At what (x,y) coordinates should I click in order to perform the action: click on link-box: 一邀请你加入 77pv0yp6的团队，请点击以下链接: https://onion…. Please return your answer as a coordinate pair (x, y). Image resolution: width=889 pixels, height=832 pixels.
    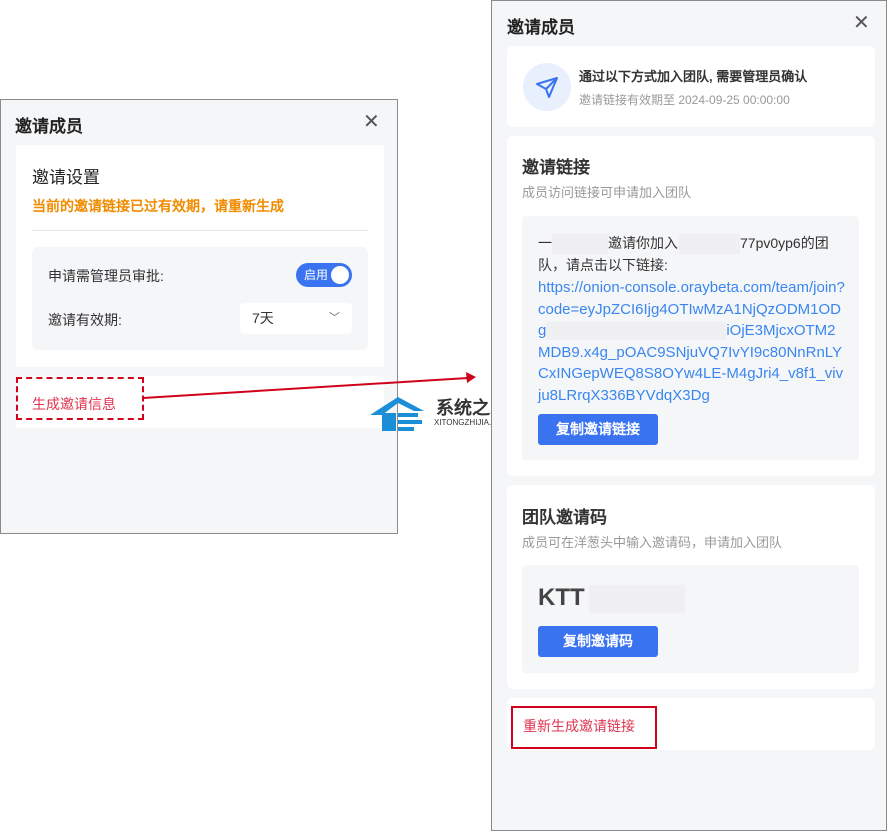
    Looking at the image, I should click on (690, 338).